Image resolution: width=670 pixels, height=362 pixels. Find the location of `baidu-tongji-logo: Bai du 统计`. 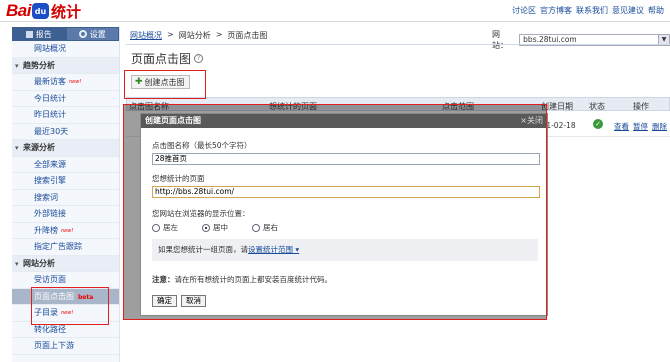

baidu-tongji-logo: Bai du 统计 is located at coordinates (43, 11).